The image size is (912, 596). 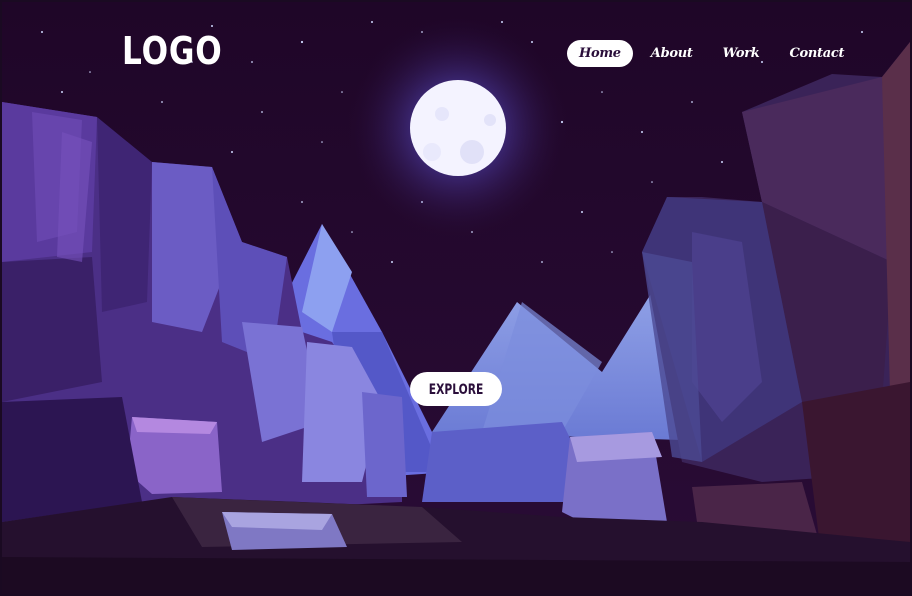 What do you see at coordinates (600, 53) in the screenshot?
I see `nav-home-link: Home` at bounding box center [600, 53].